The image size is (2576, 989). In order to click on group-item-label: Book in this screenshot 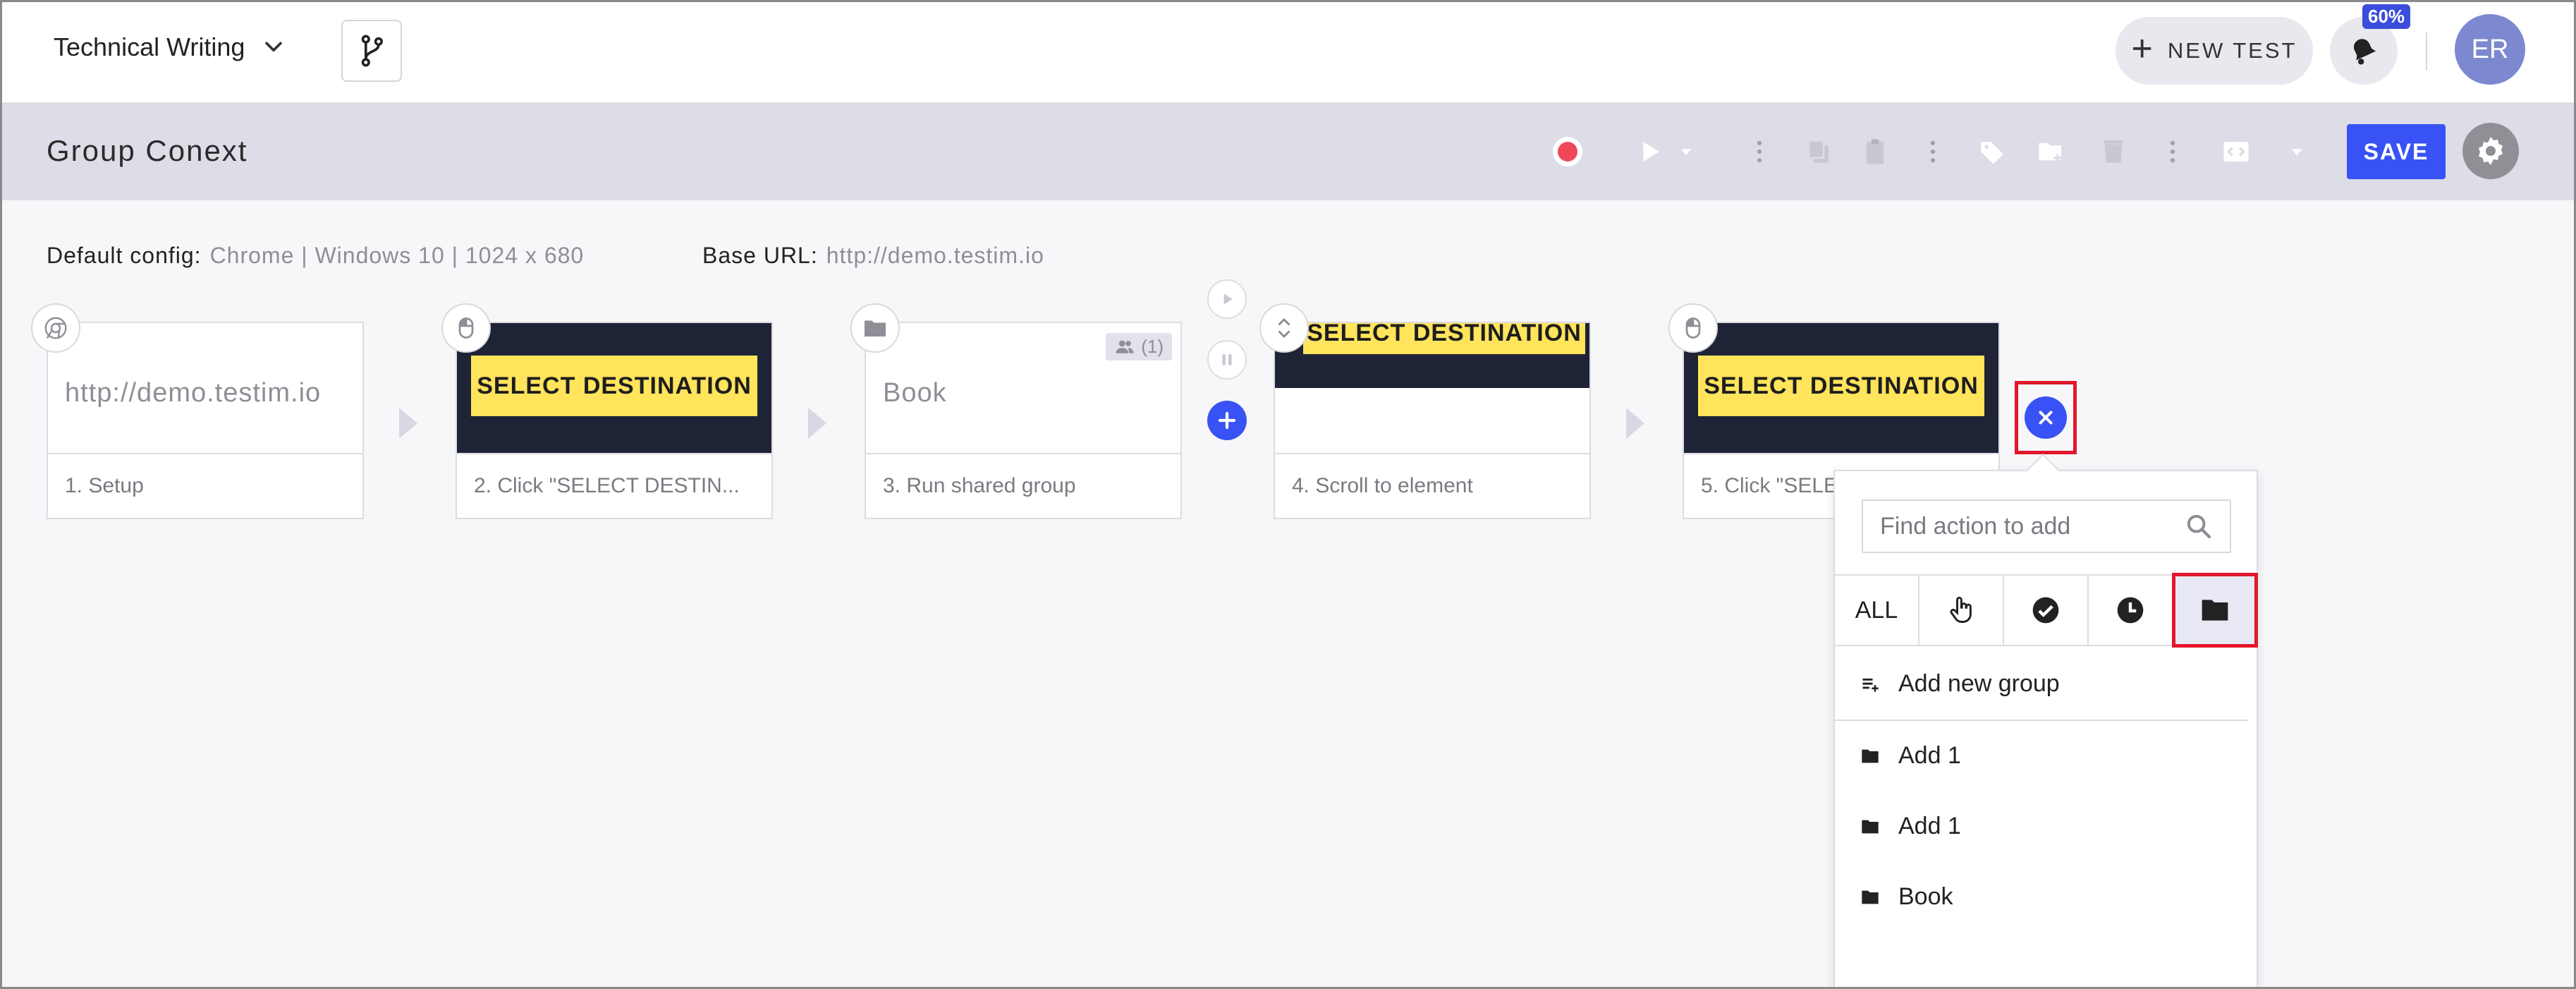, I will do `click(1926, 896)`.